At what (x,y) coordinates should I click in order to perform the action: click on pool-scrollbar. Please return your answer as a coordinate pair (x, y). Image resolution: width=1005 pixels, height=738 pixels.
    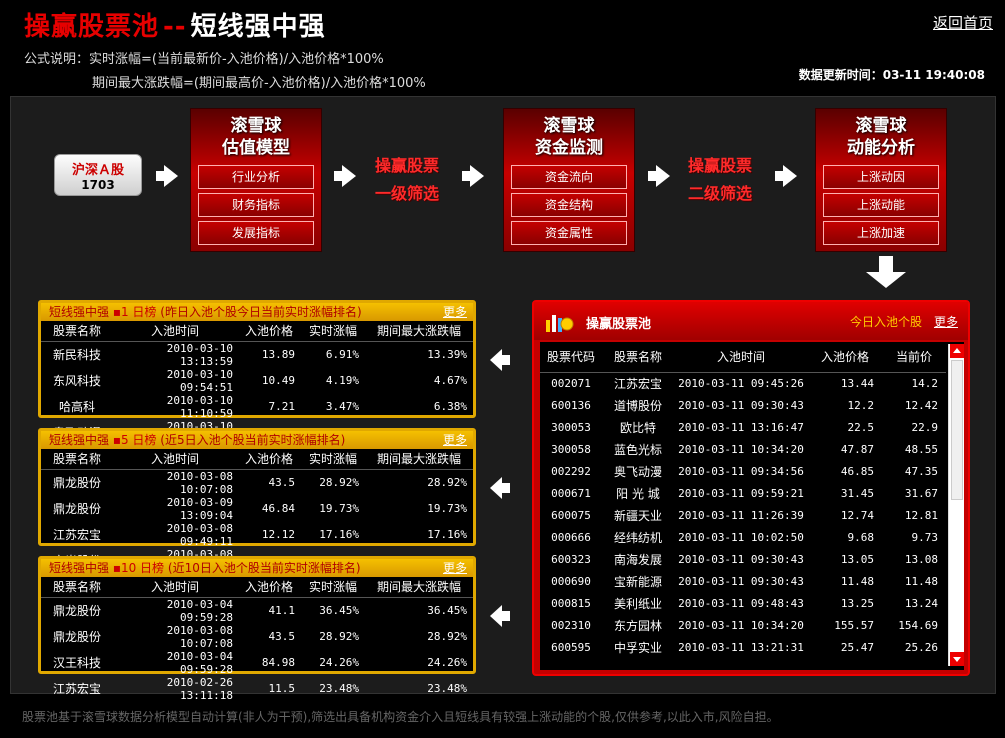
    Looking at the image, I should click on (956, 505).